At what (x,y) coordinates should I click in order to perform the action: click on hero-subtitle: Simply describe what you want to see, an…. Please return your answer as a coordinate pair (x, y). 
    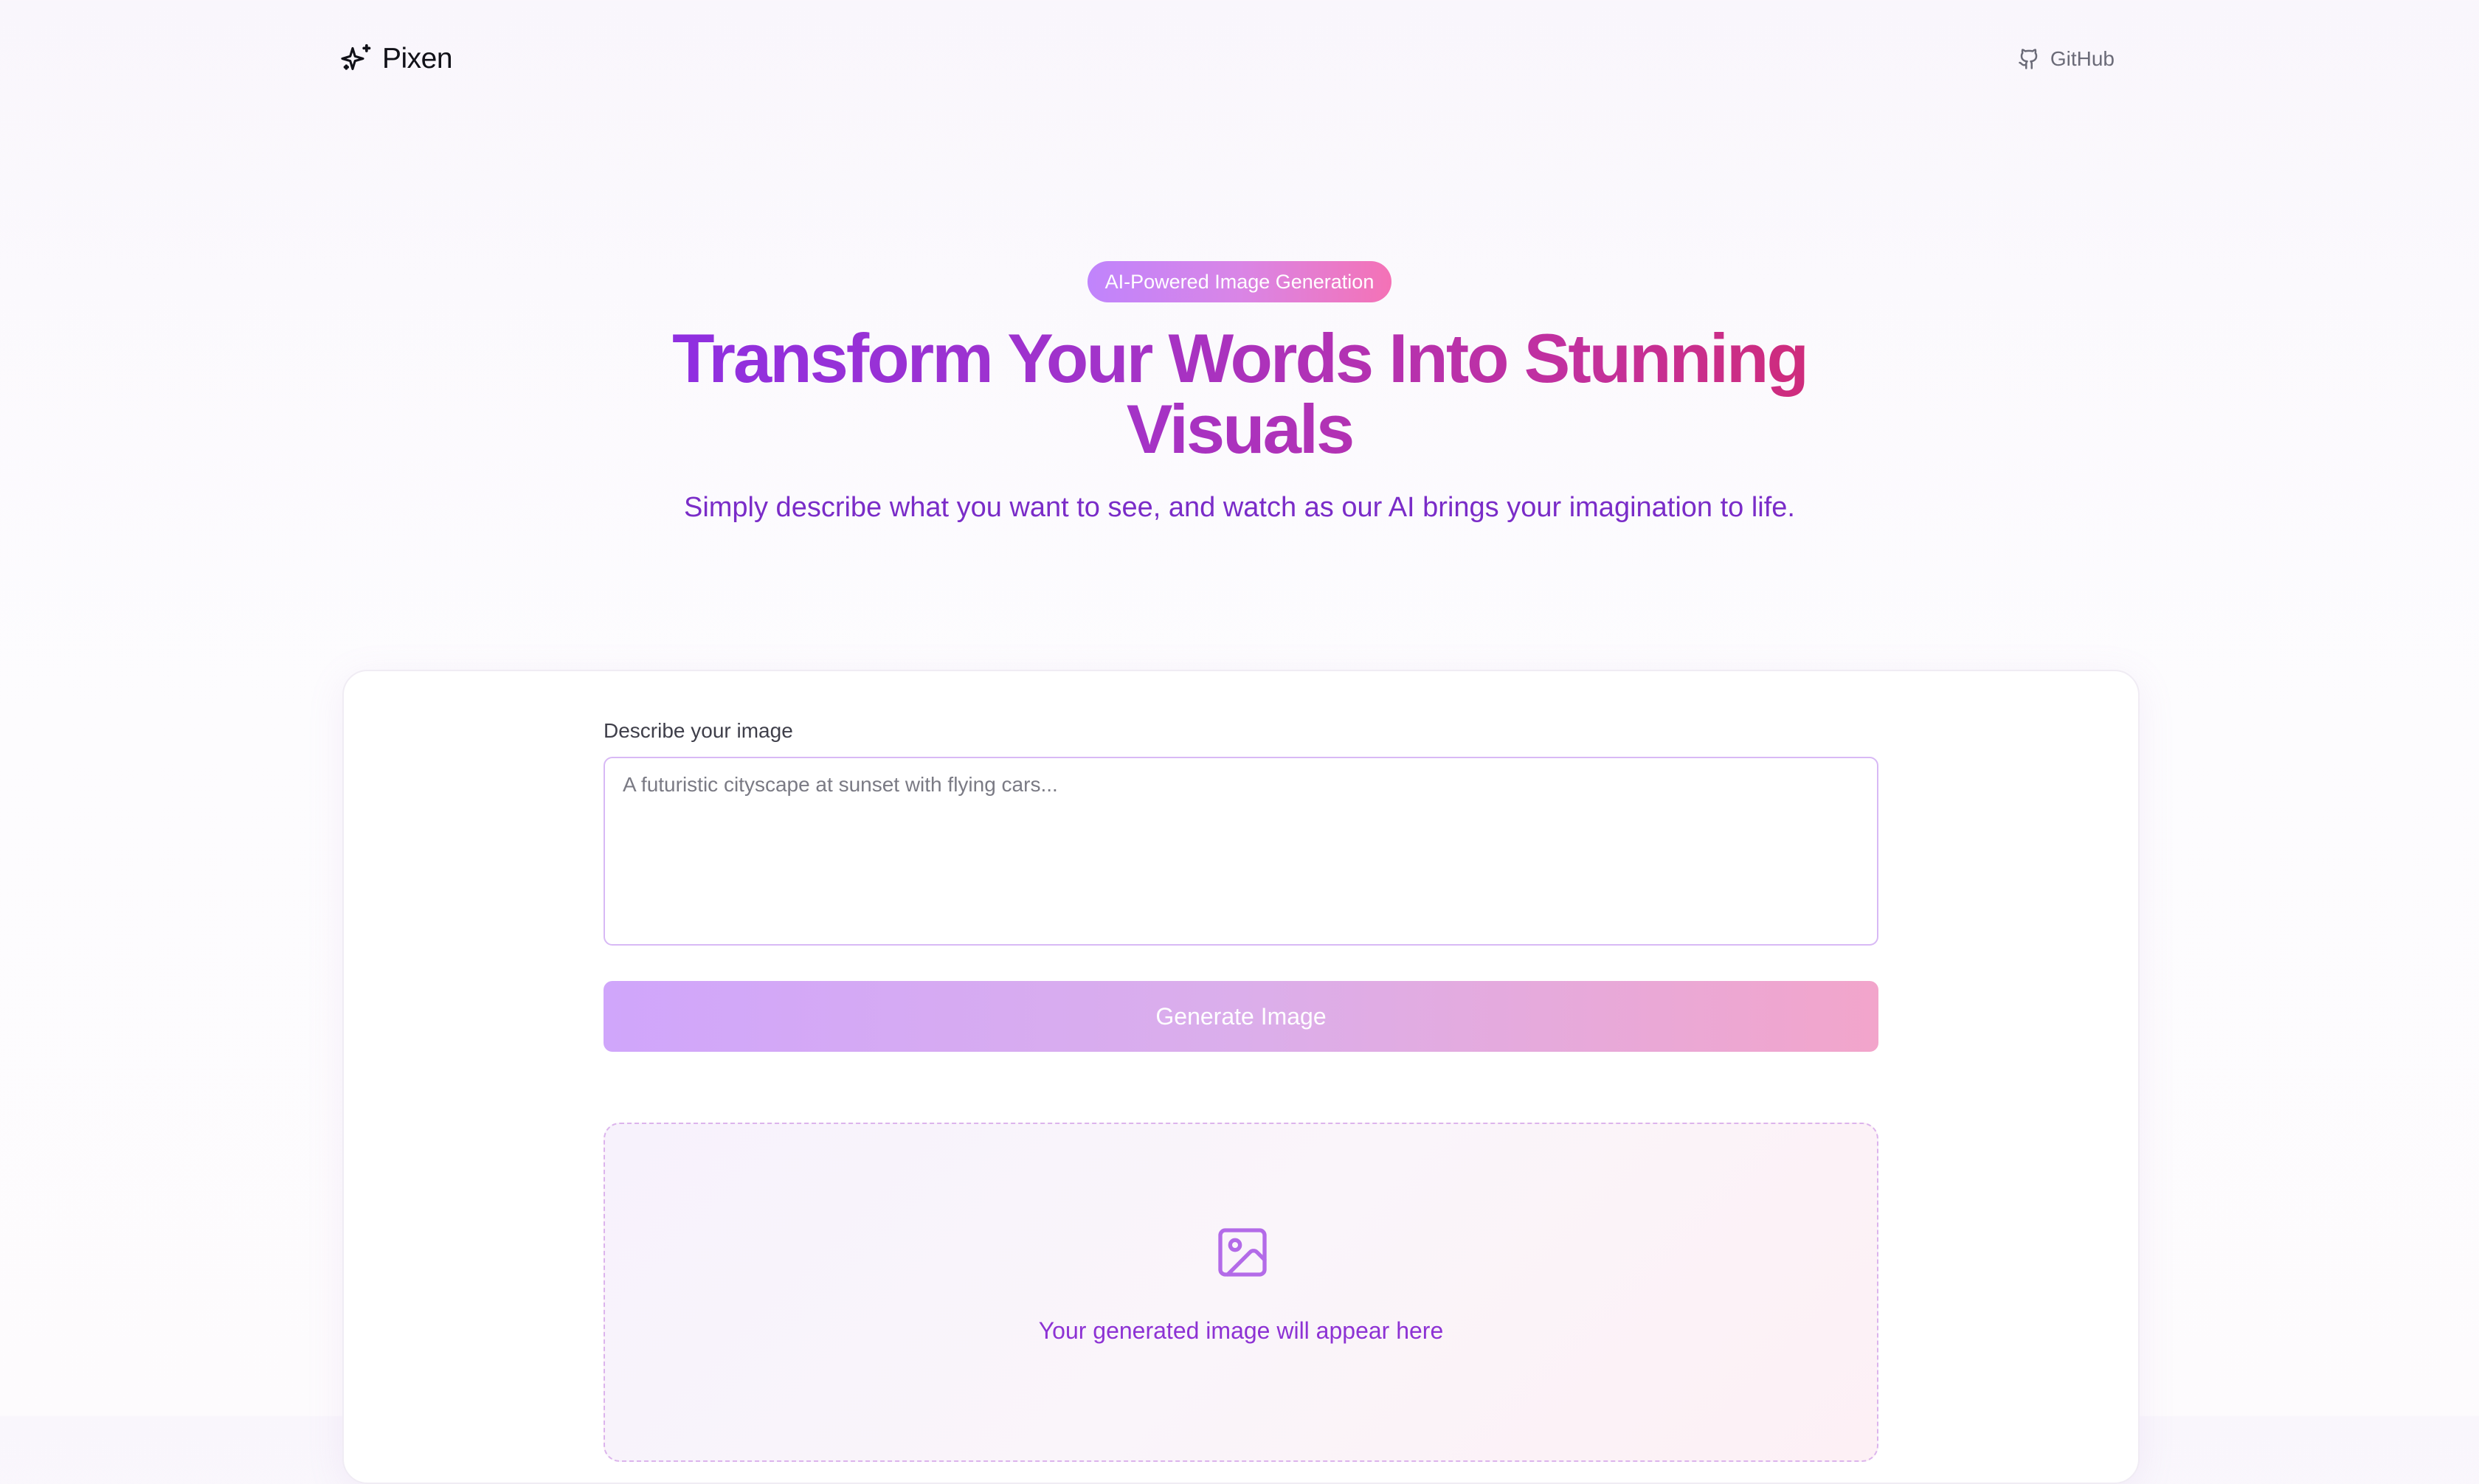
    Looking at the image, I should click on (1239, 507).